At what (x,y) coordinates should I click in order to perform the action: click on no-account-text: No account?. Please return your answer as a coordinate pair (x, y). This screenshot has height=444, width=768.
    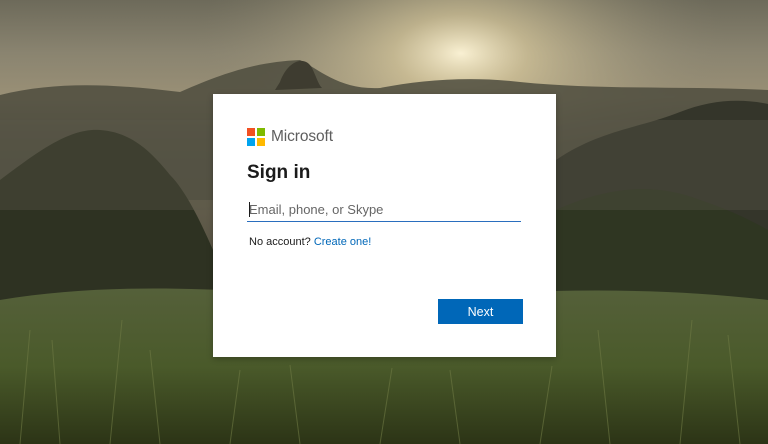
    Looking at the image, I should click on (281, 242).